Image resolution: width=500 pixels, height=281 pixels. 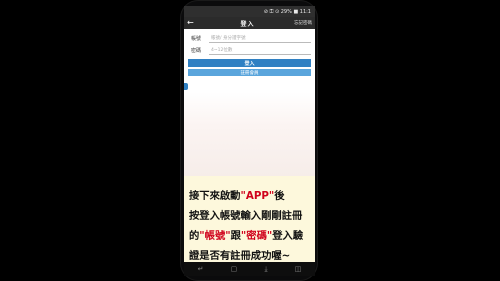 I want to click on login-button: 登入, so click(x=249, y=63).